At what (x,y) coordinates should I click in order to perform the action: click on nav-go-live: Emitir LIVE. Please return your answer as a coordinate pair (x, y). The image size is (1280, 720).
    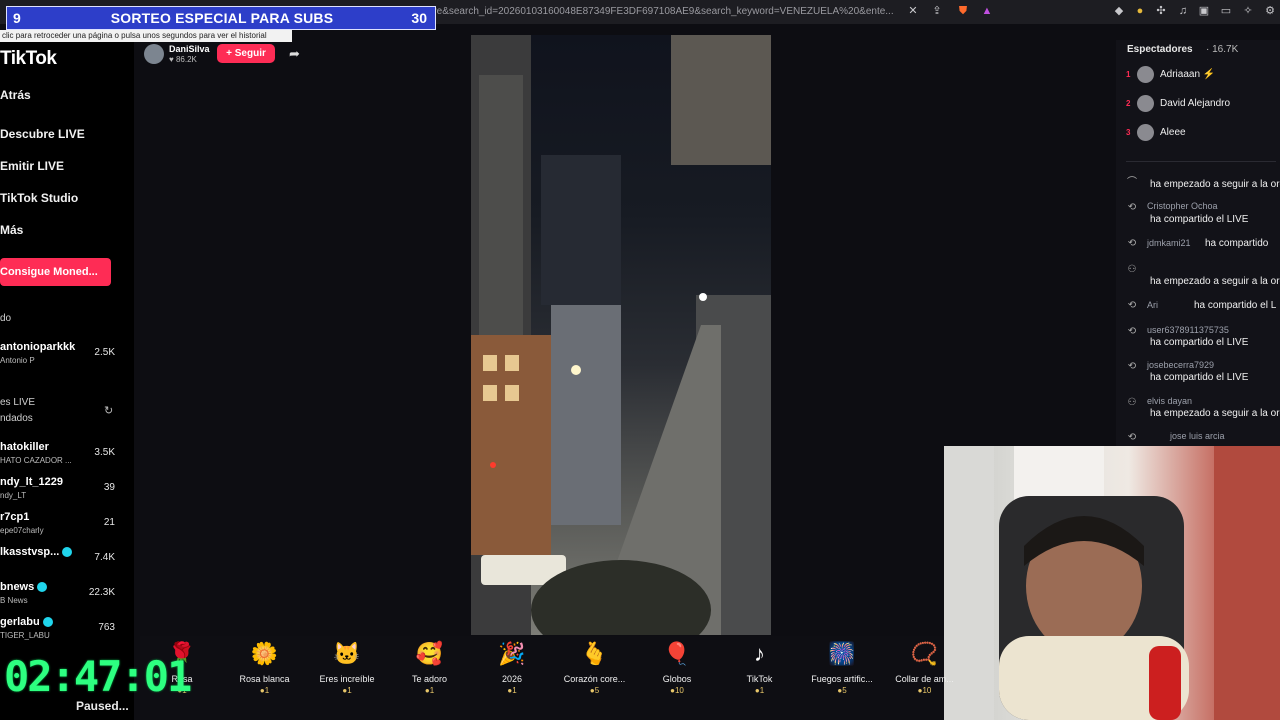
    Looking at the image, I should click on (32, 166).